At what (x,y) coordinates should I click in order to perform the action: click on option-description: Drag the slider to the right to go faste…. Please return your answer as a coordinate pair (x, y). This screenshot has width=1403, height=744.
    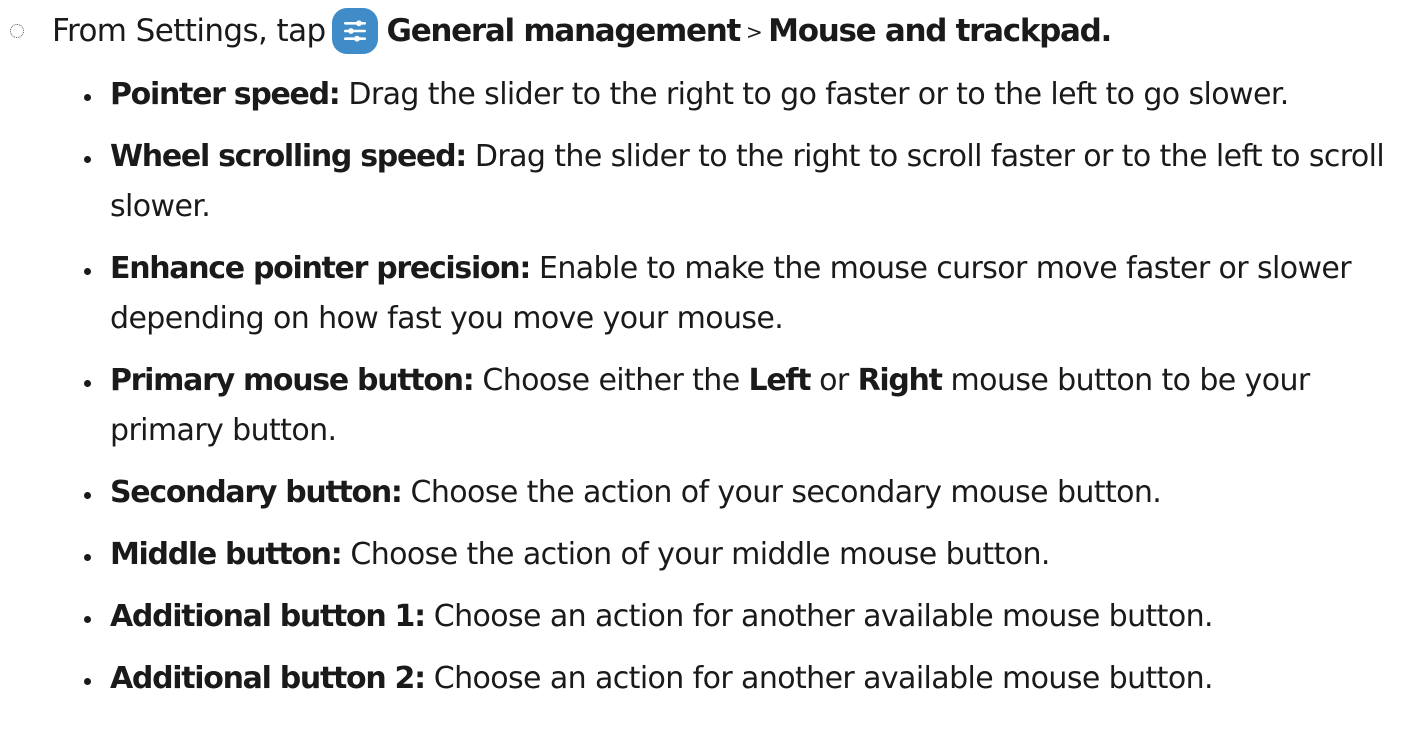
    Looking at the image, I should click on (814, 94).